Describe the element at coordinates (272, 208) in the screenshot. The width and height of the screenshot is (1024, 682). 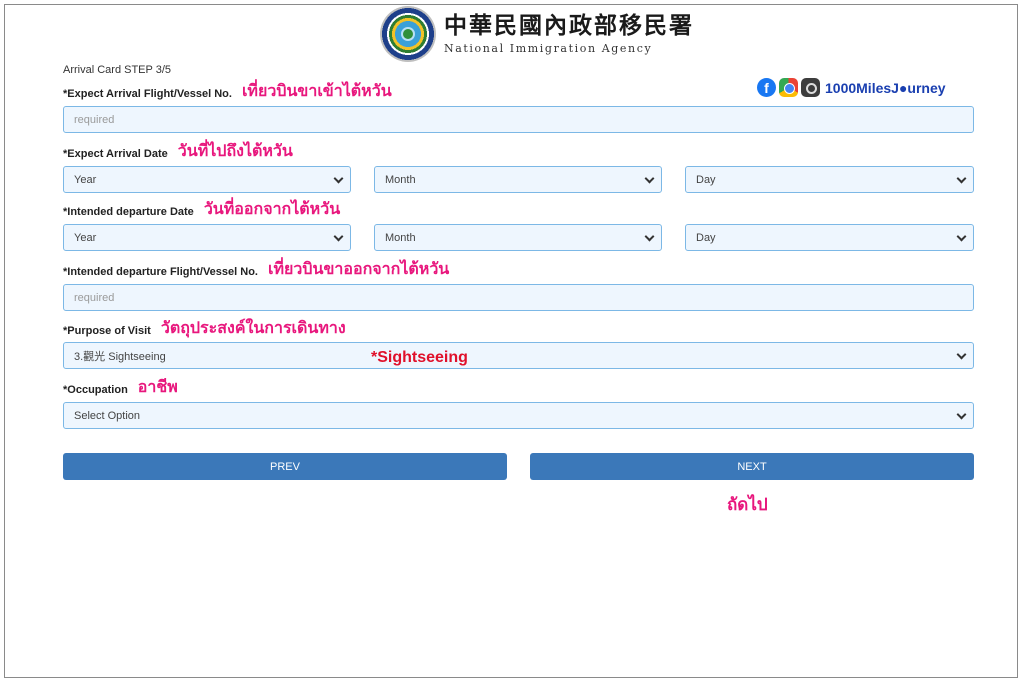
I see `departure-date-thai: วันที่ออกจากไต้หวัน` at that location.